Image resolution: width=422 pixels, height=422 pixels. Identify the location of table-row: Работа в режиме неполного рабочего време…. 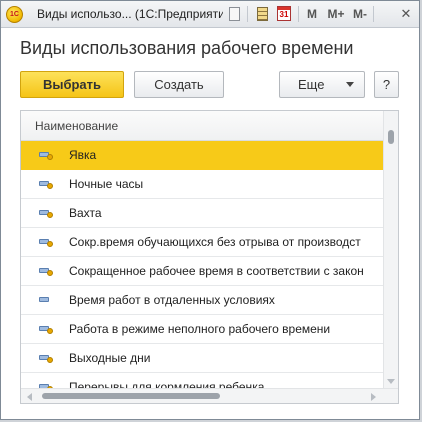
(202, 329).